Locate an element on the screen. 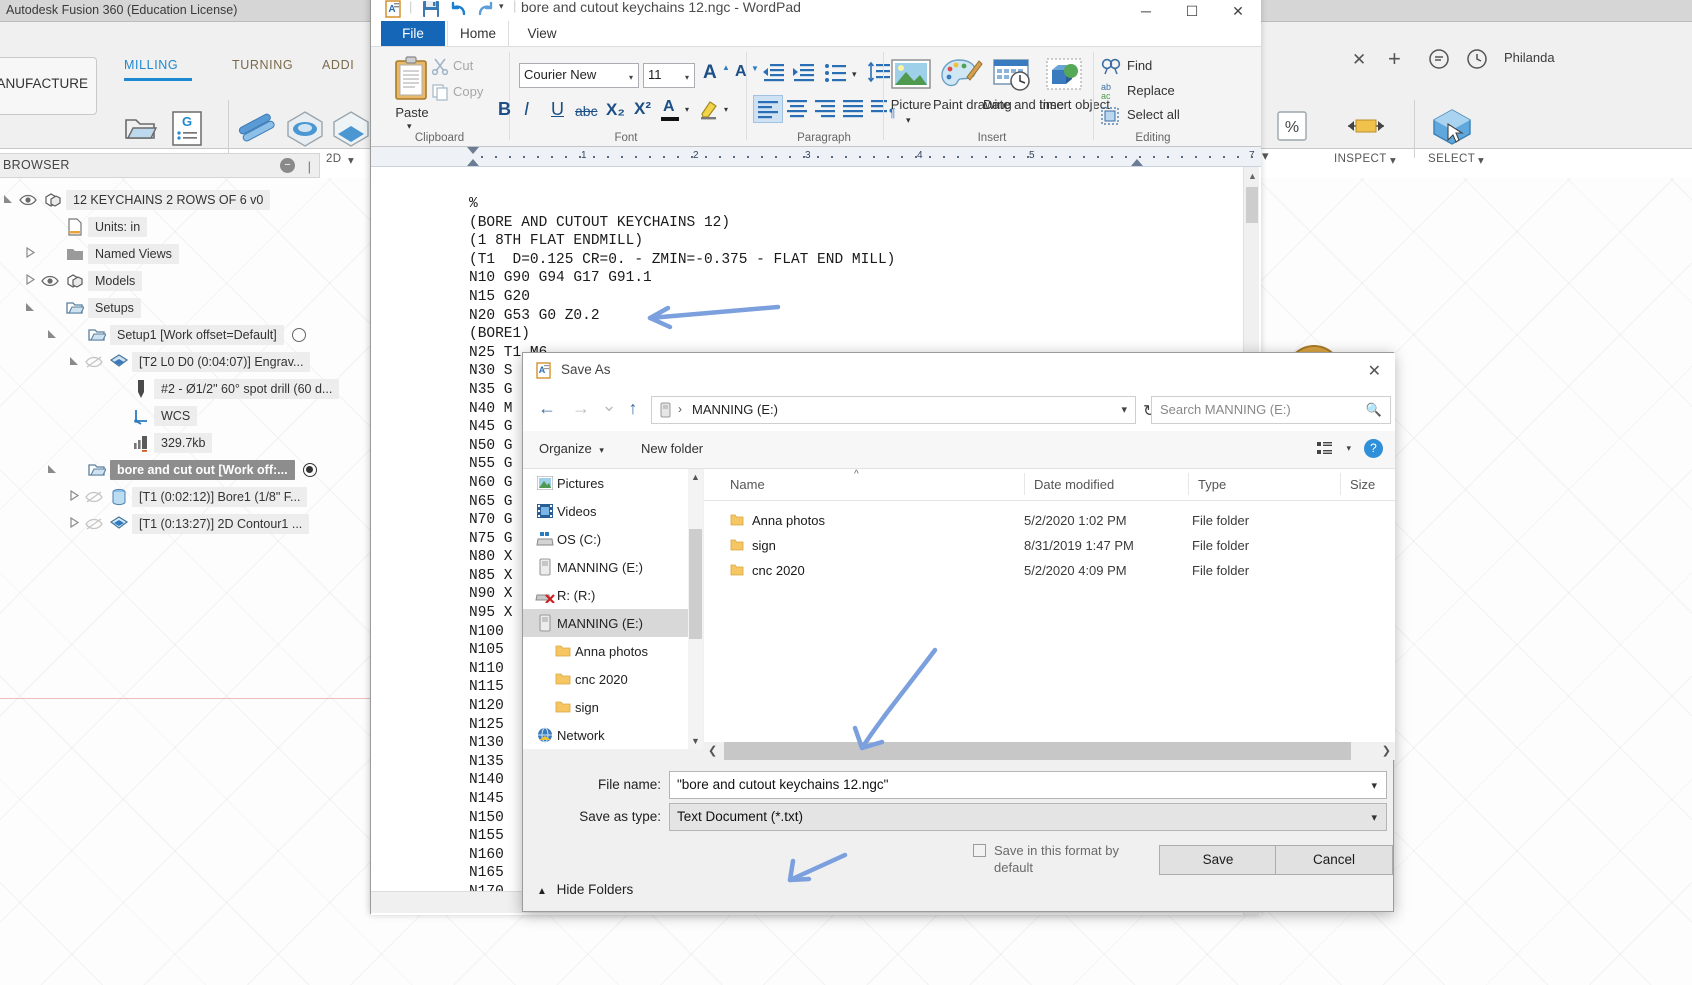 The height and width of the screenshot is (985, 1692). checkbox-box is located at coordinates (979, 850).